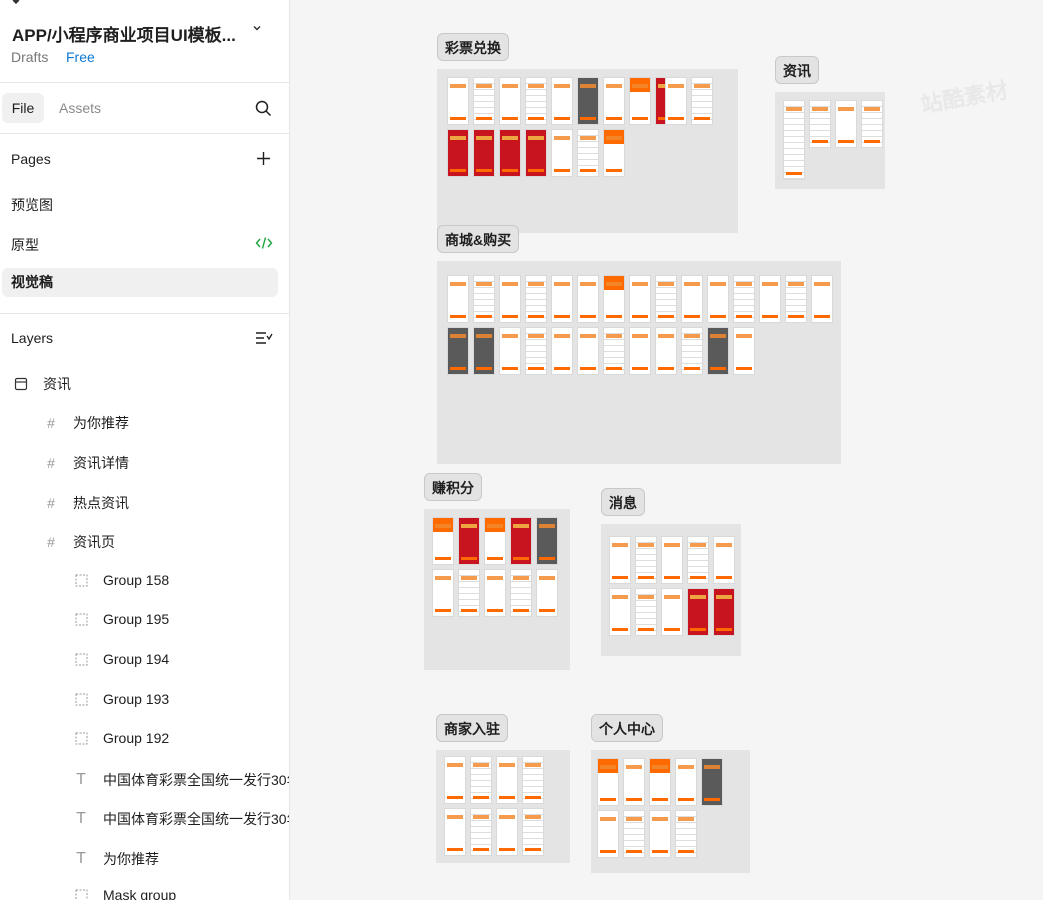 The height and width of the screenshot is (900, 1043). Describe the element at coordinates (478, 239) in the screenshot. I see `section-label-mall: 商城&购买` at that location.